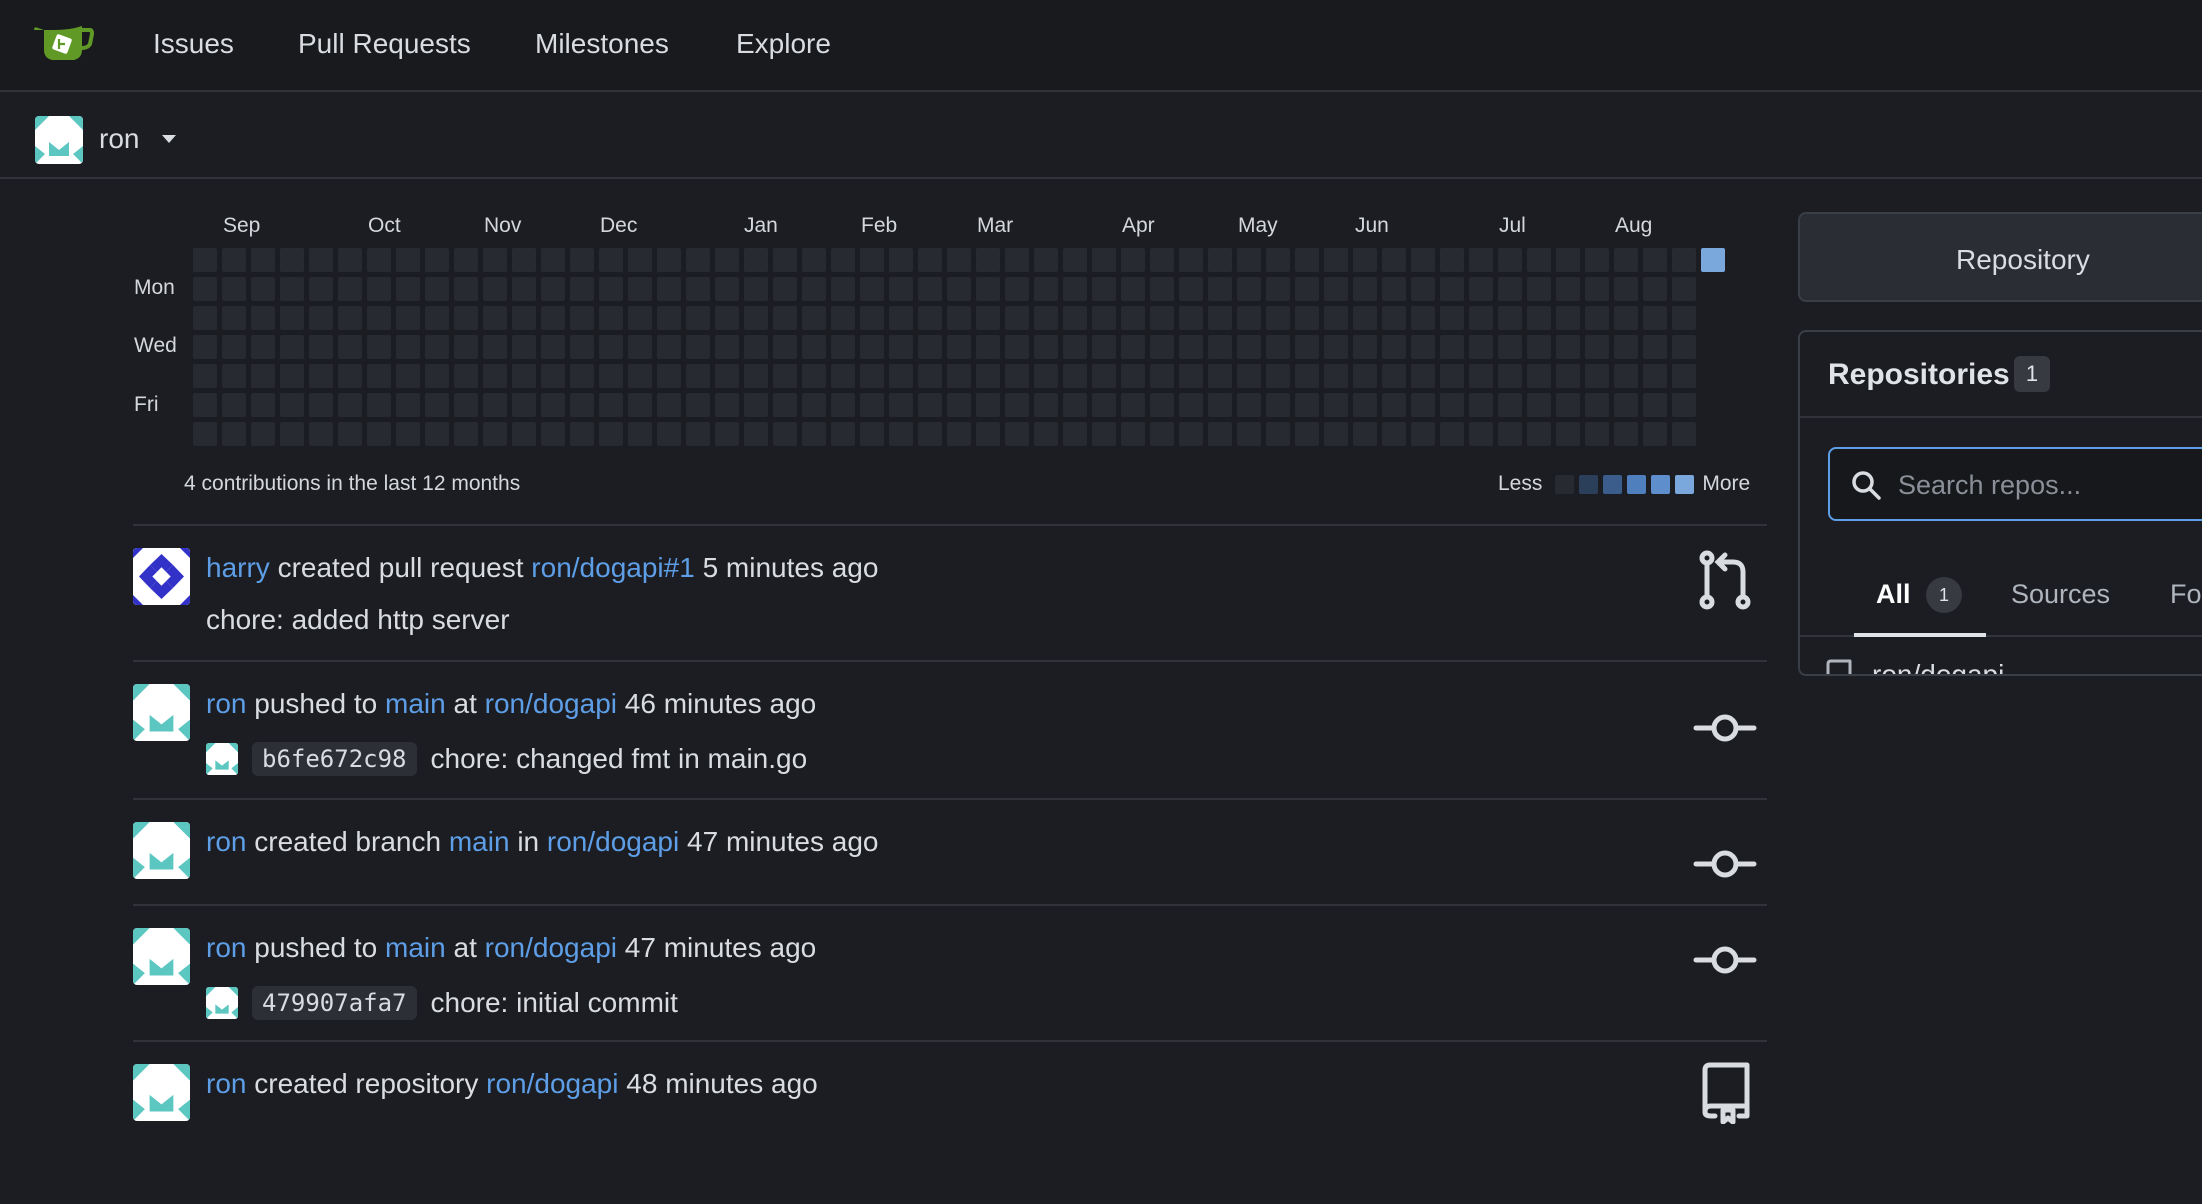 This screenshot has height=1204, width=2202. Describe the element at coordinates (334, 759) in the screenshot. I see `commit-sha: b6fe672c98` at that location.